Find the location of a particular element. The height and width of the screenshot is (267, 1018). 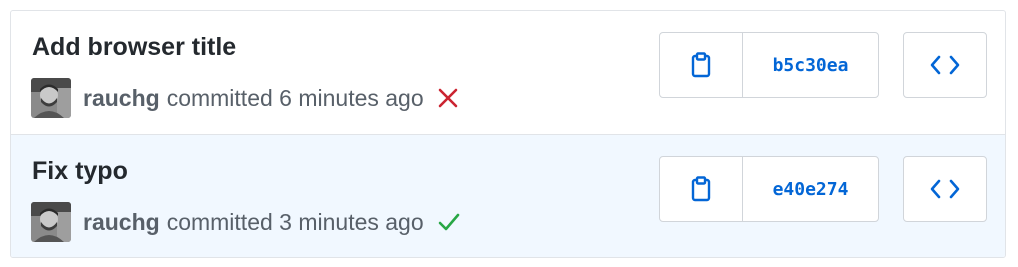

status-success is located at coordinates (449, 222).